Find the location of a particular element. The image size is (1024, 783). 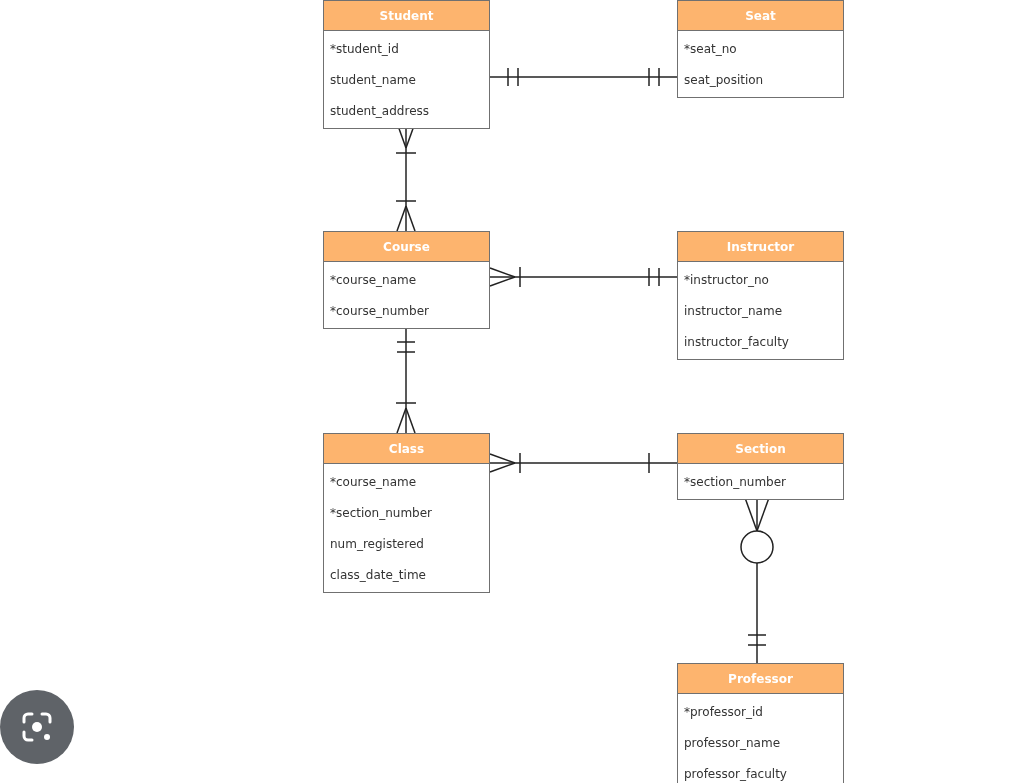

attribute-label: *course_number is located at coordinates (379, 311).